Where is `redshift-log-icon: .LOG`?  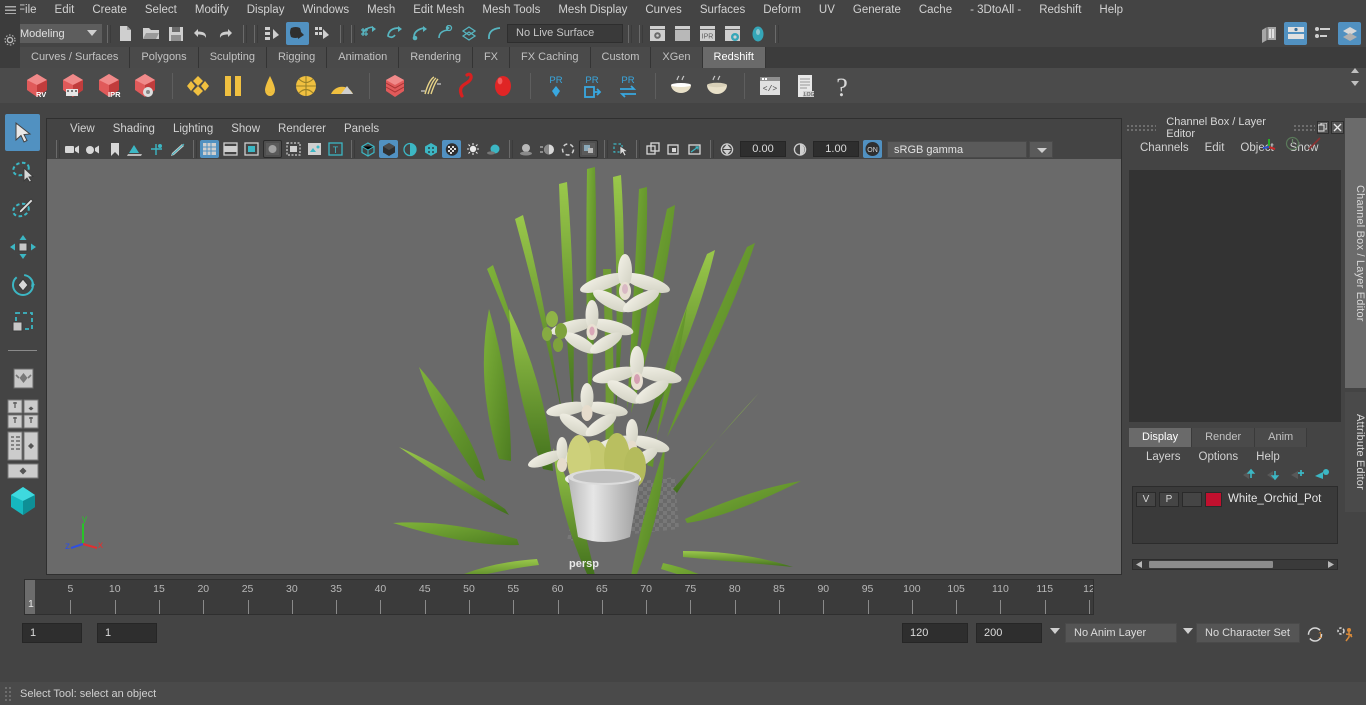
redshift-log-icon: .LOG is located at coordinates (806, 86).